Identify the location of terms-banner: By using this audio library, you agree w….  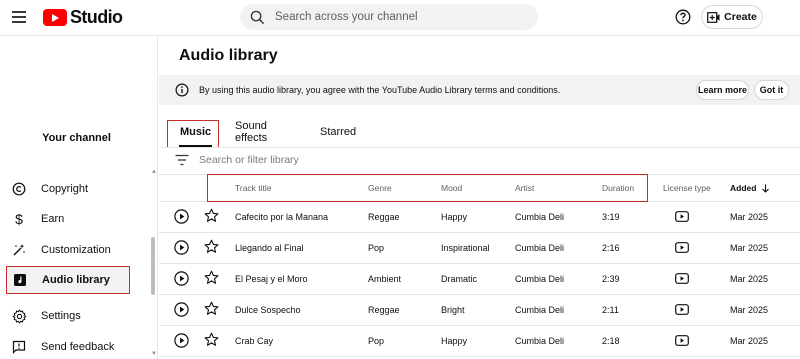
(479, 90).